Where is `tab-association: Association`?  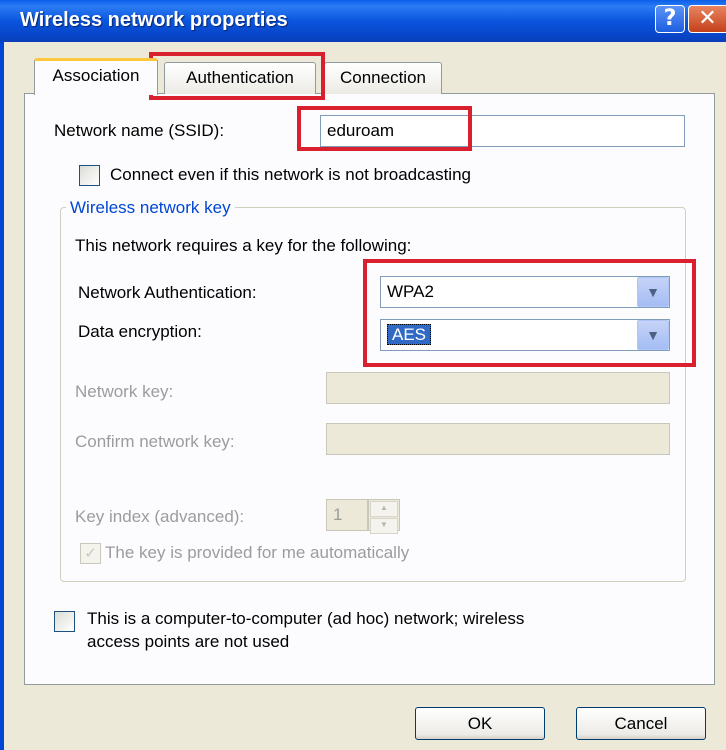 tab-association: Association is located at coordinates (96, 76).